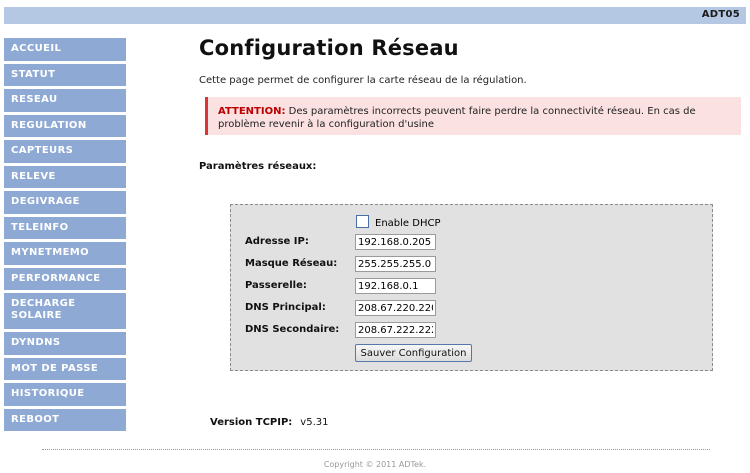 This screenshot has height=473, width=750. Describe the element at coordinates (65, 394) in the screenshot. I see `sidebar-item-historique: HISTORIQUE` at that location.